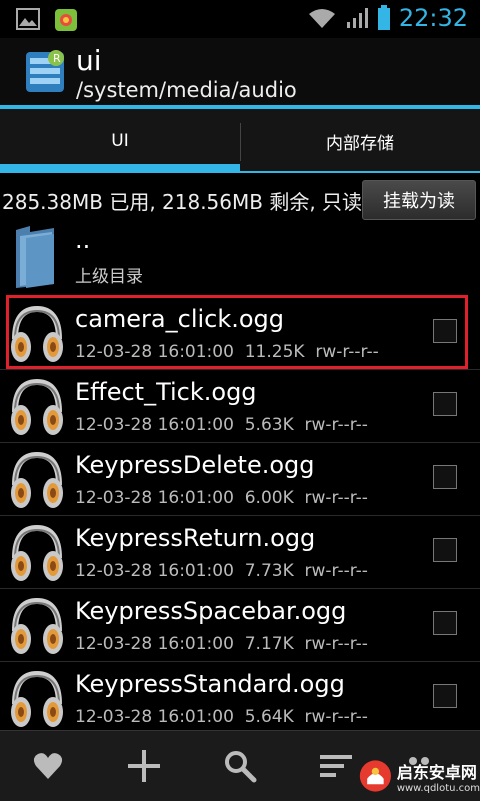  Describe the element at coordinates (240, 256) in the screenshot. I see `parent-directory-row: .. 上级目录` at that location.